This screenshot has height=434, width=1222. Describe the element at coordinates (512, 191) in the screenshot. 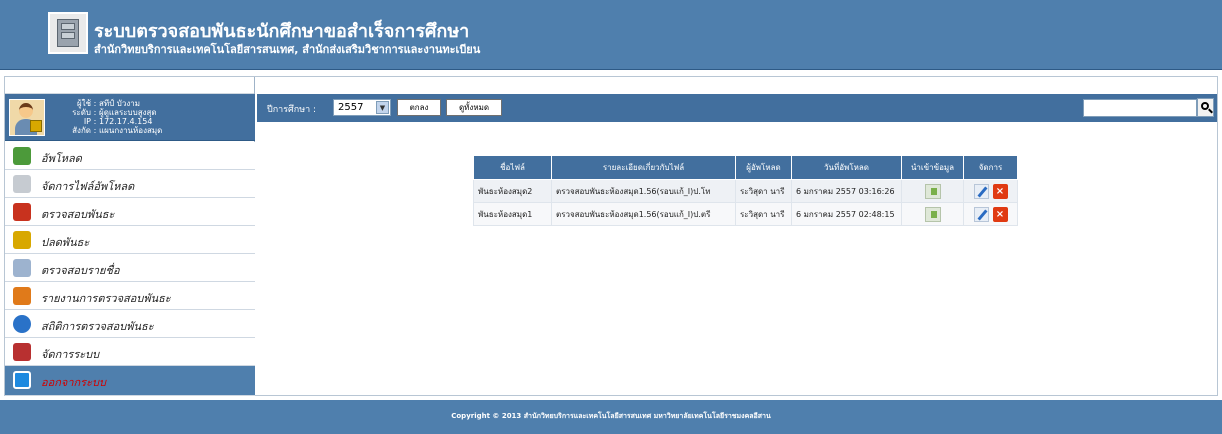

I see `file-name-cell: พันธะห้องสมุด2` at that location.